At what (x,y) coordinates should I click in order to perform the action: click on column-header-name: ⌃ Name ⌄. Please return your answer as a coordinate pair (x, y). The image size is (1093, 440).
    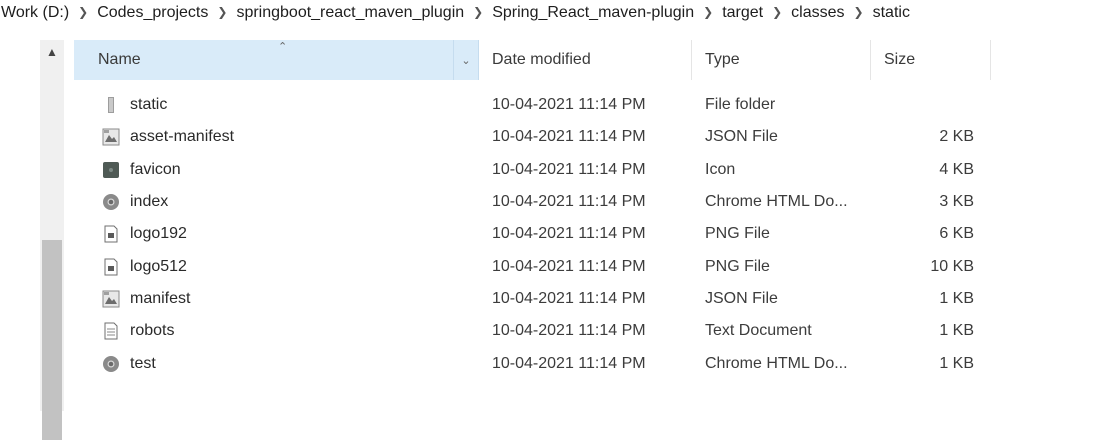
    Looking at the image, I should click on (276, 60).